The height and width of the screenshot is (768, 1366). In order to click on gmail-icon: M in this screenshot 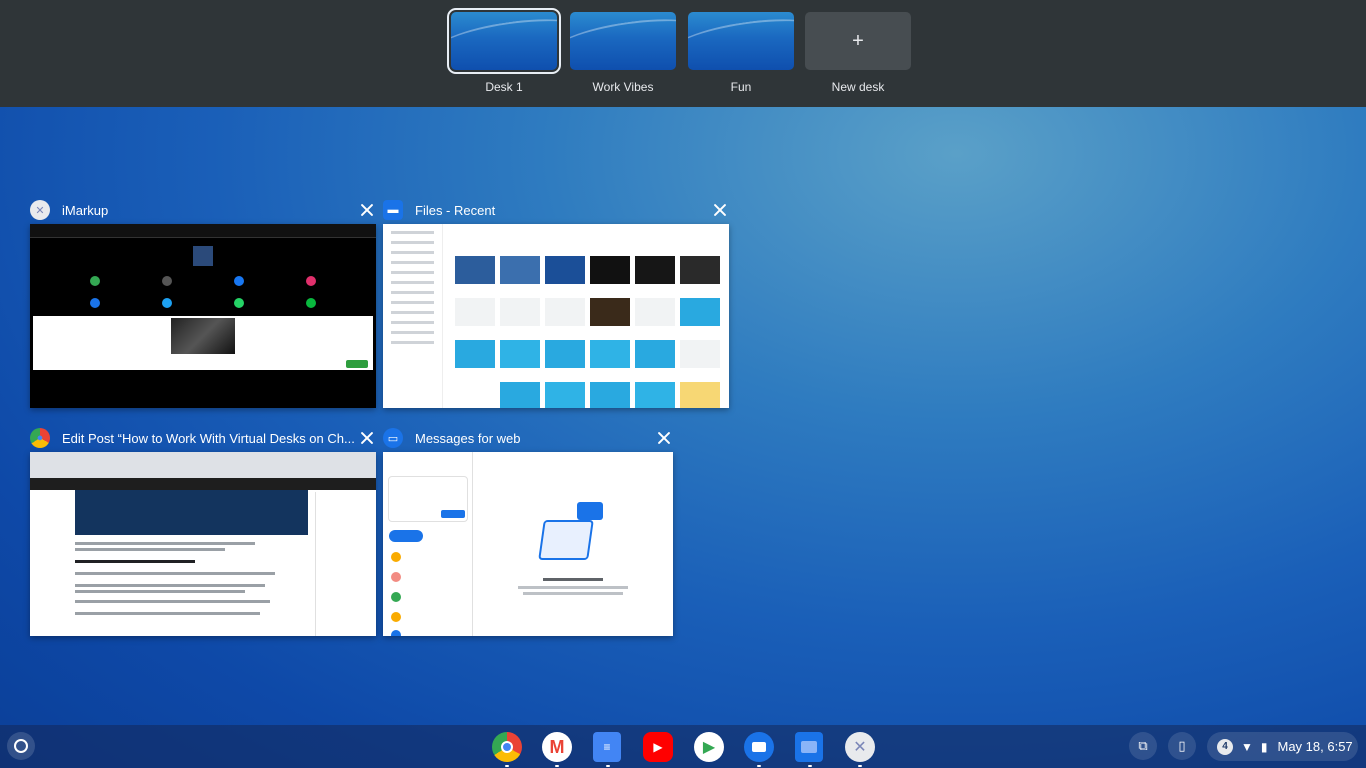, I will do `click(557, 746)`.